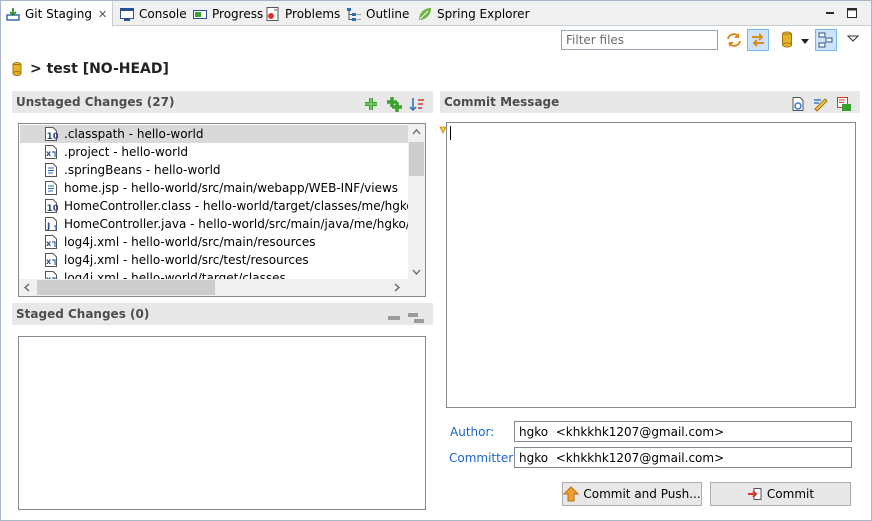 This screenshot has width=872, height=521. Describe the element at coordinates (273, 14) in the screenshot. I see `problems-icon` at that location.